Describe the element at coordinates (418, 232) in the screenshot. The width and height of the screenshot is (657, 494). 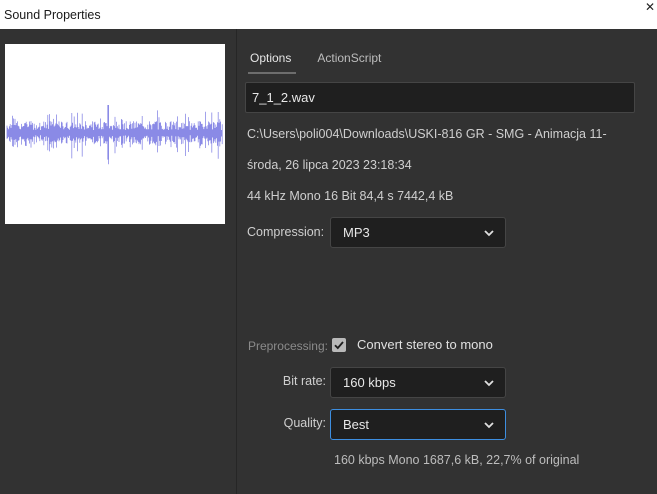
I see `compression-select: MP3` at that location.